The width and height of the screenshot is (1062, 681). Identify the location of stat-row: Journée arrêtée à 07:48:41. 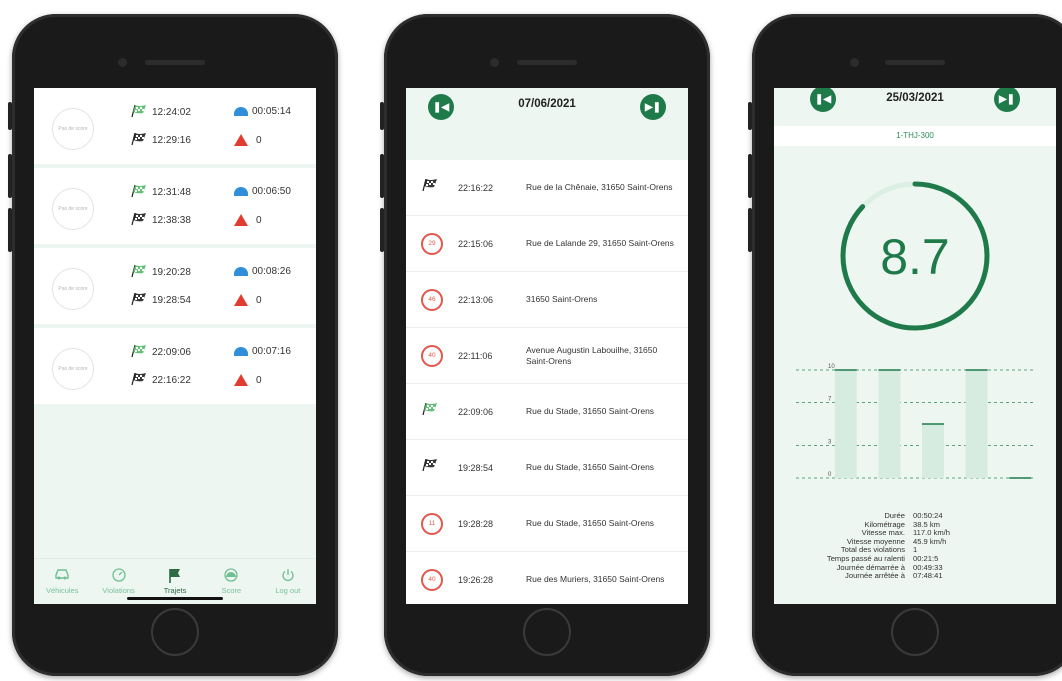
(915, 576).